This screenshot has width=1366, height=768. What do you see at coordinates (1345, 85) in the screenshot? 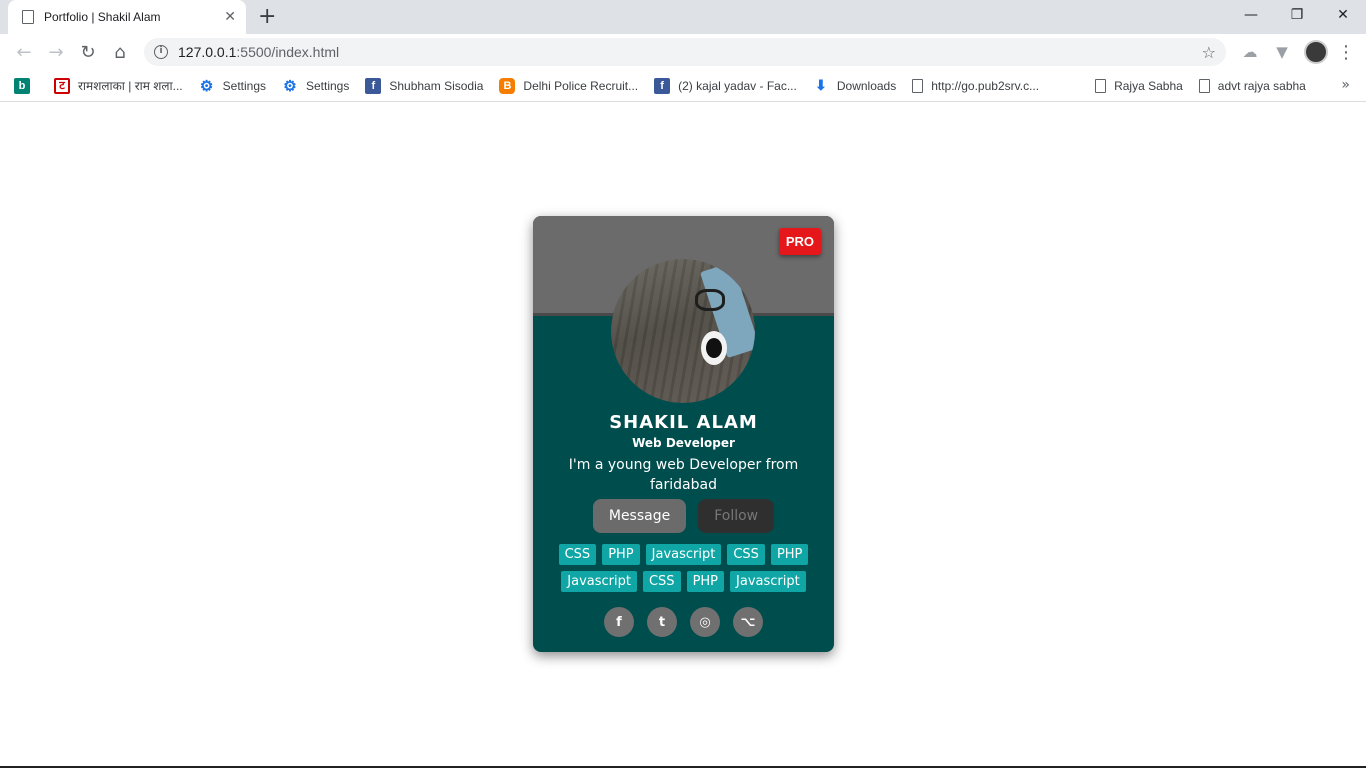
I see `more-bookmarks-icon: »` at bounding box center [1345, 85].